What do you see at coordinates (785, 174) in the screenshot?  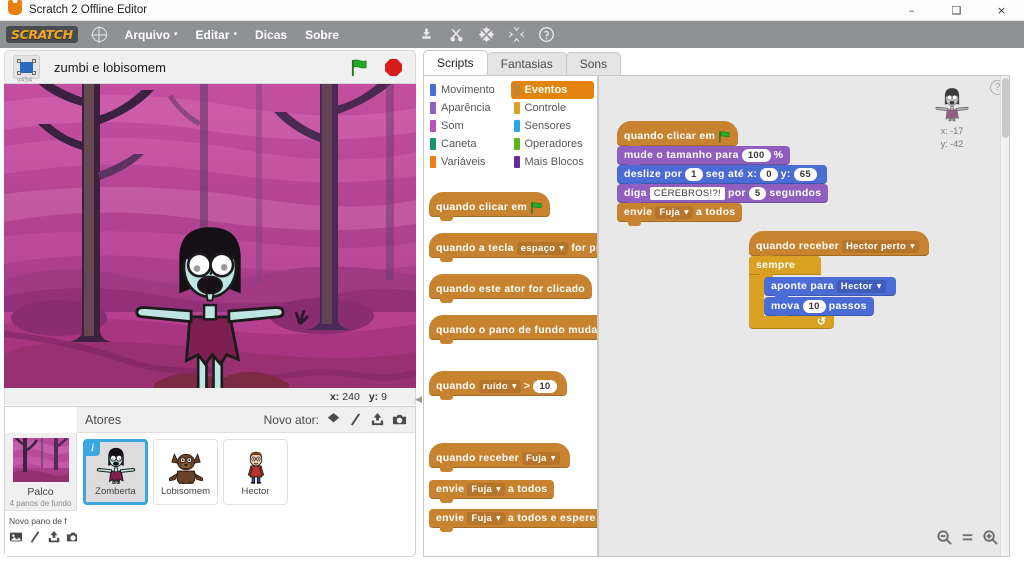 I see `block-label: y:` at bounding box center [785, 174].